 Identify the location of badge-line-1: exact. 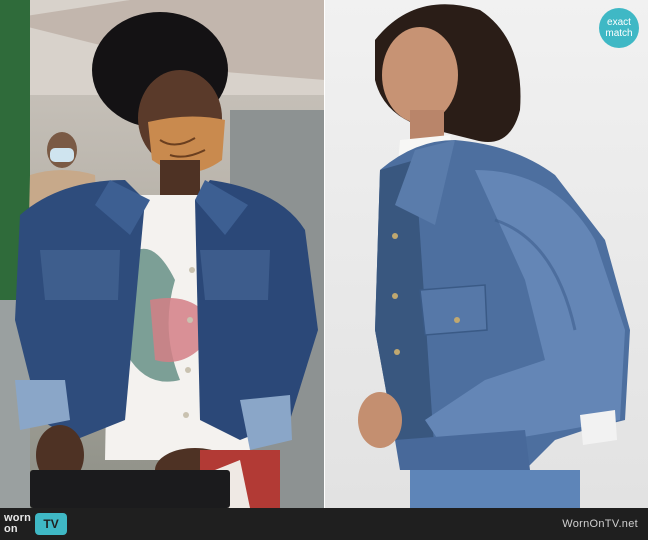
(619, 22).